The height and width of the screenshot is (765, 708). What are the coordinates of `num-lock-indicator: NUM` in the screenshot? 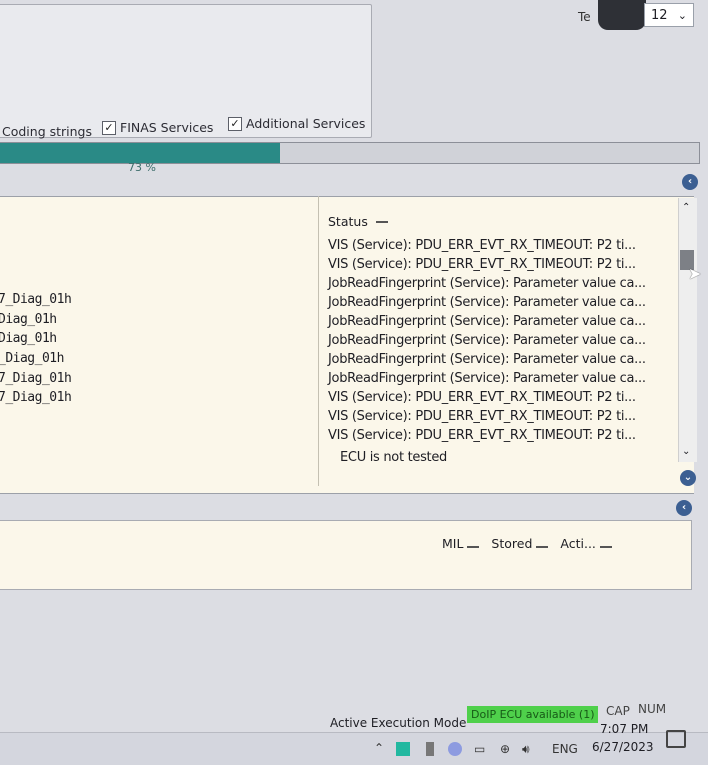 It's located at (652, 709).